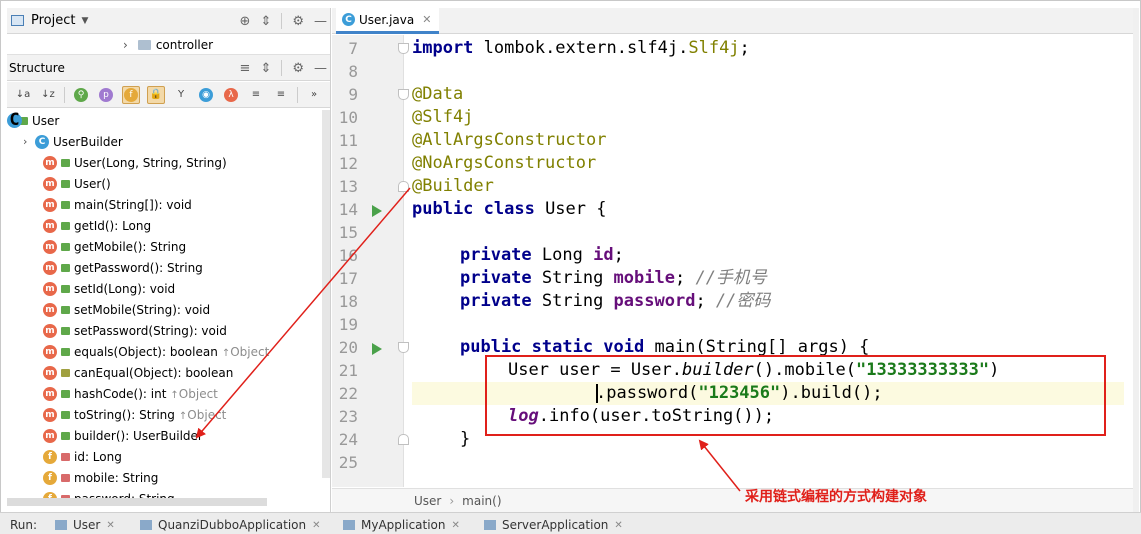 This screenshot has height=534, width=1141. What do you see at coordinates (48, 95) in the screenshot?
I see `sort-alpha-icon: ↓z` at bounding box center [48, 95].